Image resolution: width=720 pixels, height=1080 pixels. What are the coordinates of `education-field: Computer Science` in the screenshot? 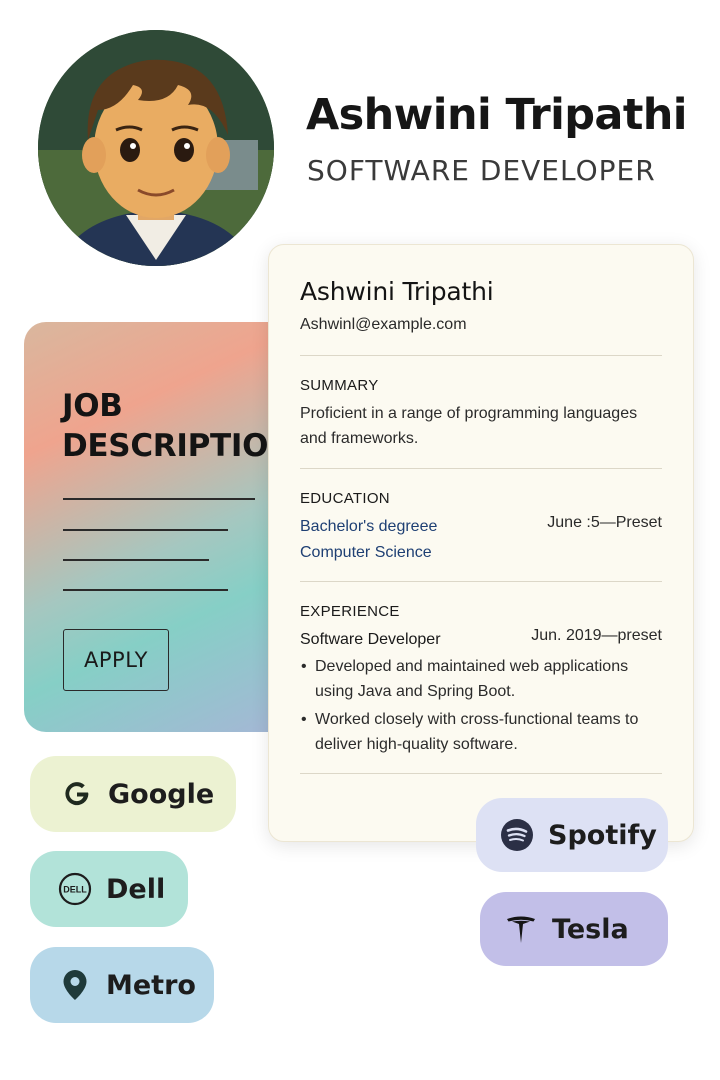 It's located at (366, 552).